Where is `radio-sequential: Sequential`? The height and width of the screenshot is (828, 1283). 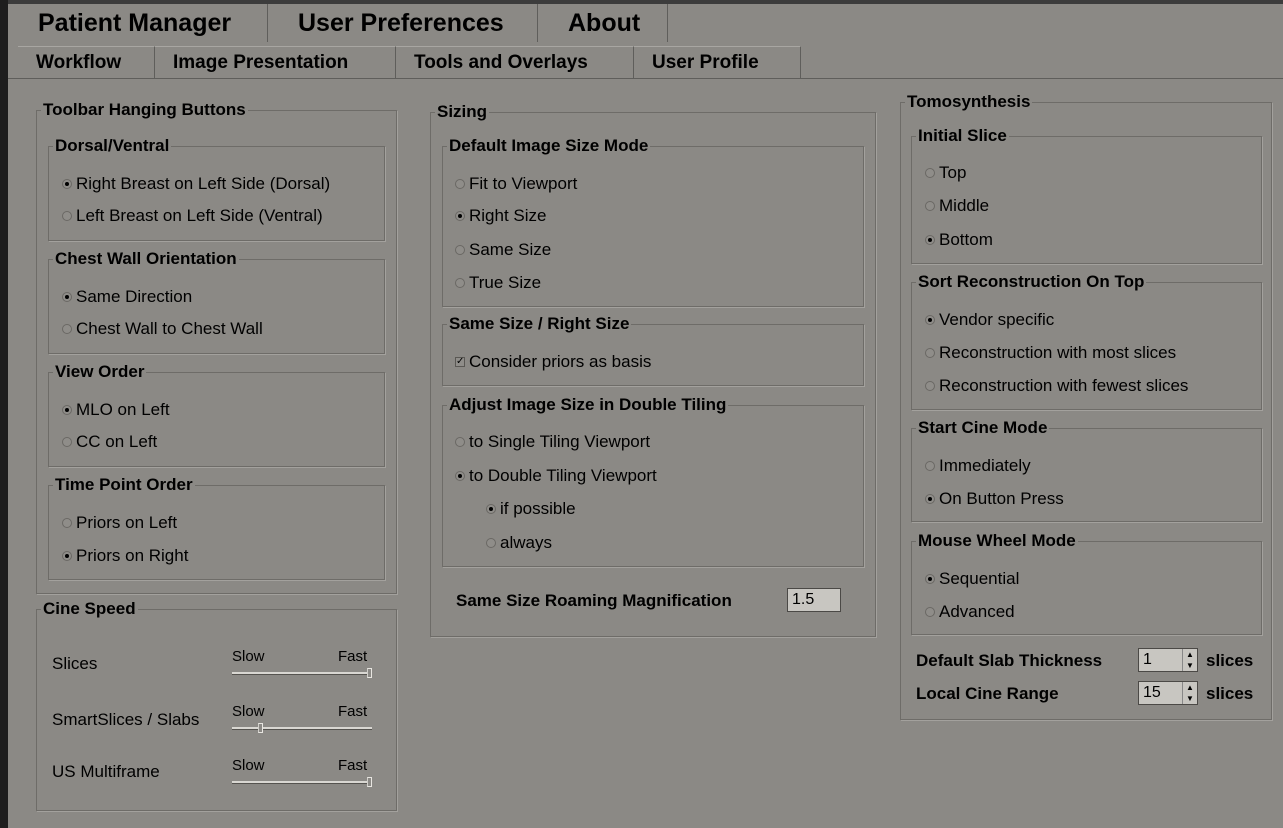
radio-sequential: Sequential is located at coordinates (972, 579).